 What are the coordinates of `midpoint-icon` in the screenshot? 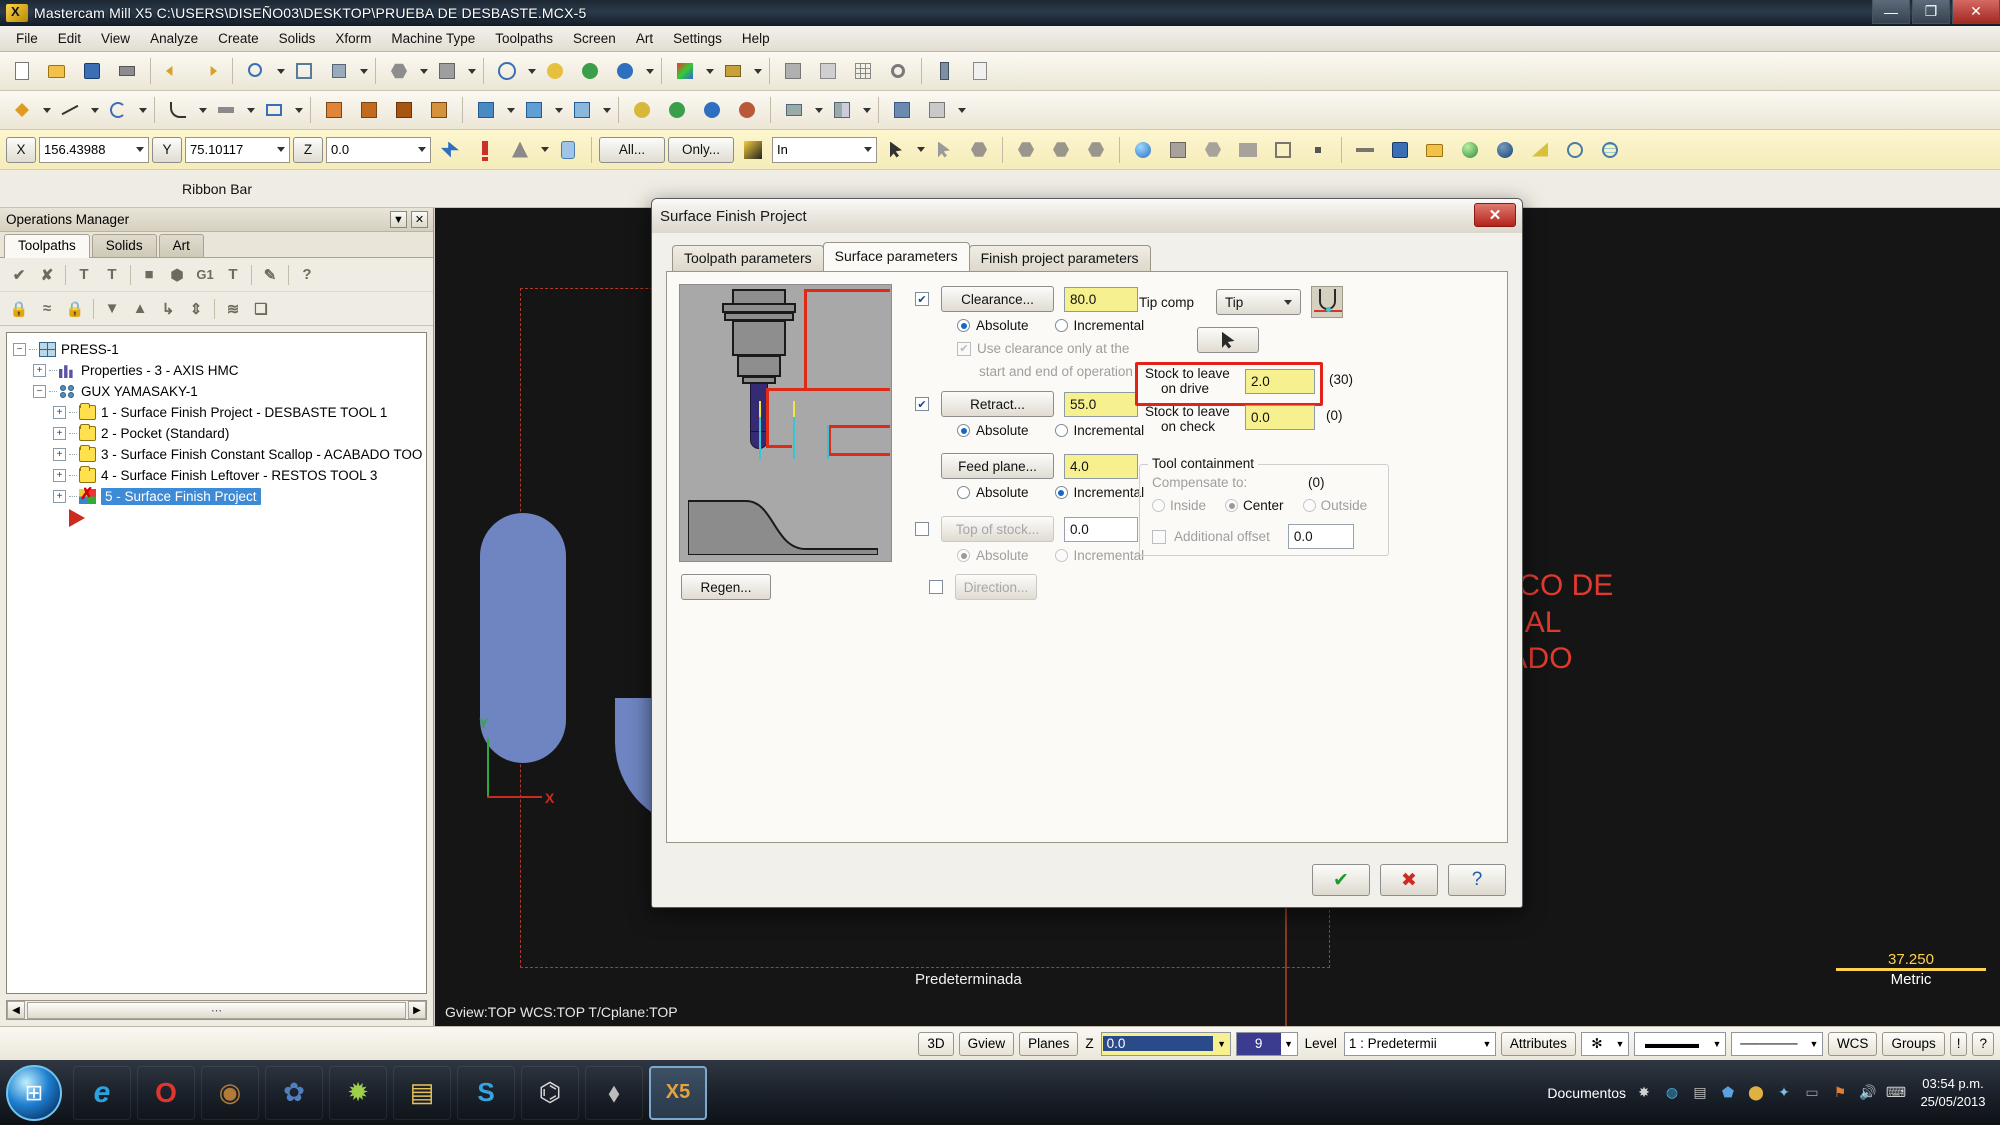 It's located at (520, 149).